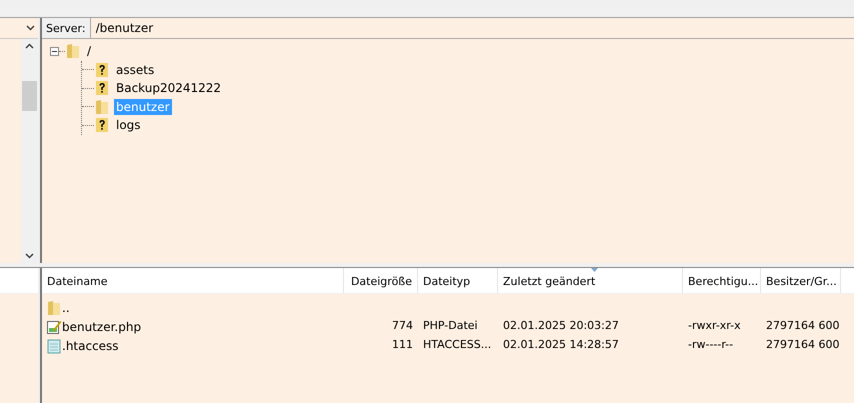 The width and height of the screenshot is (854, 403). I want to click on file-name: benutzer.php, so click(102, 327).